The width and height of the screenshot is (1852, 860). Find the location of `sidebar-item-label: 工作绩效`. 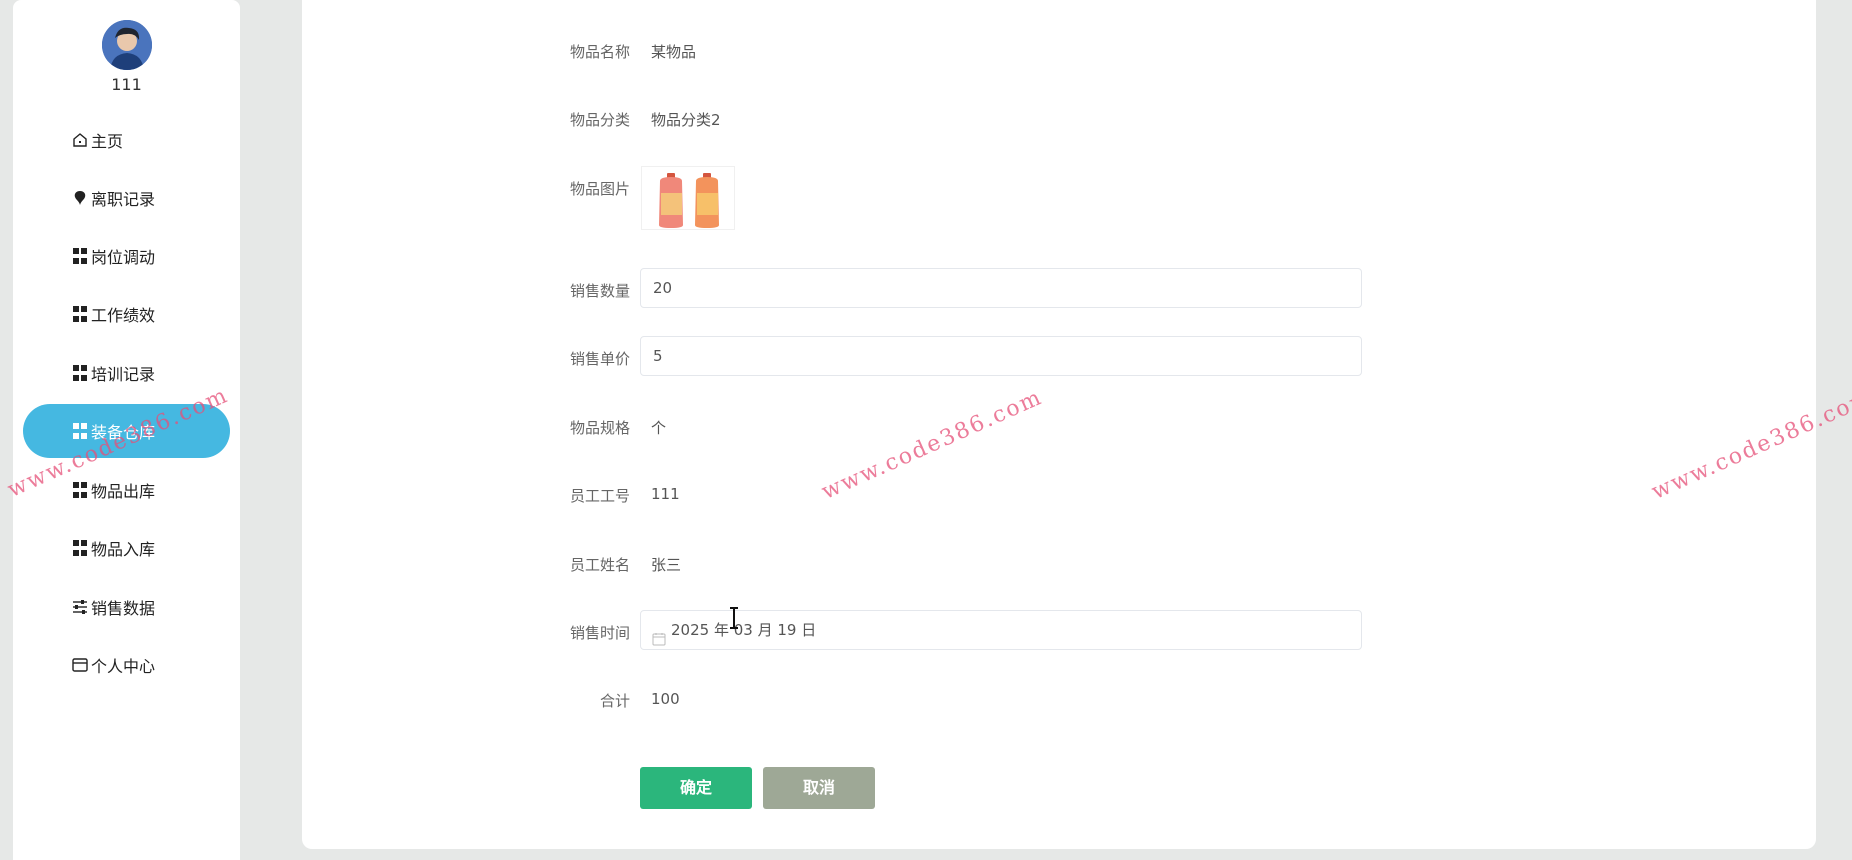

sidebar-item-label: 工作绩效 is located at coordinates (123, 315).